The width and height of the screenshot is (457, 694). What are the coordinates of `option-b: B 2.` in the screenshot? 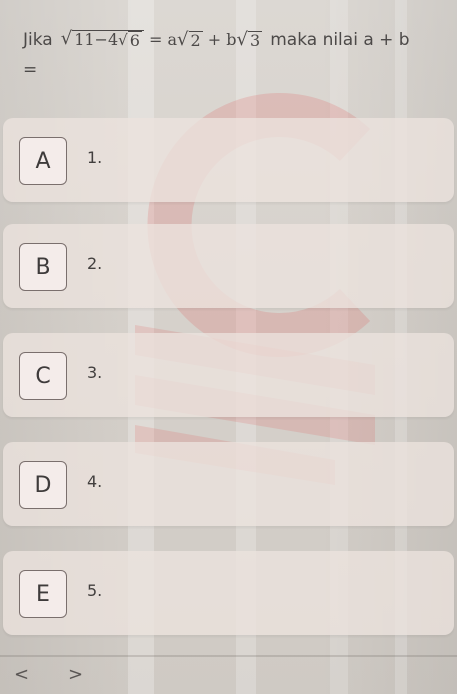 It's located at (228, 266).